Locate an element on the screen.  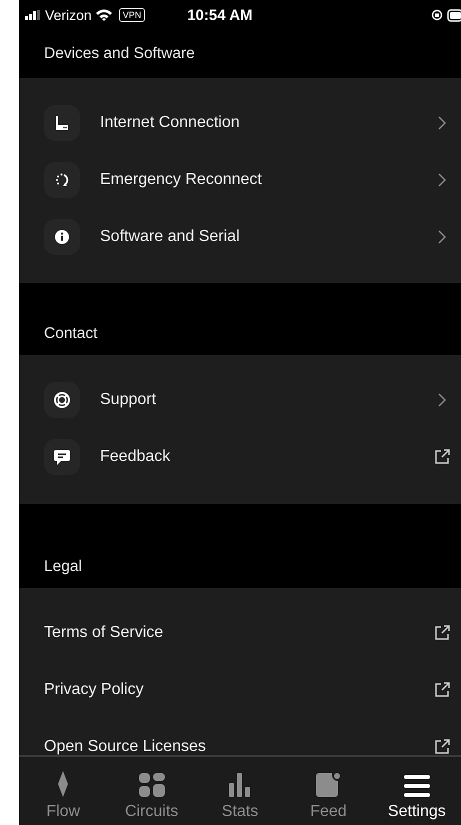
tab-button: Settings is located at coordinates (416, 791).